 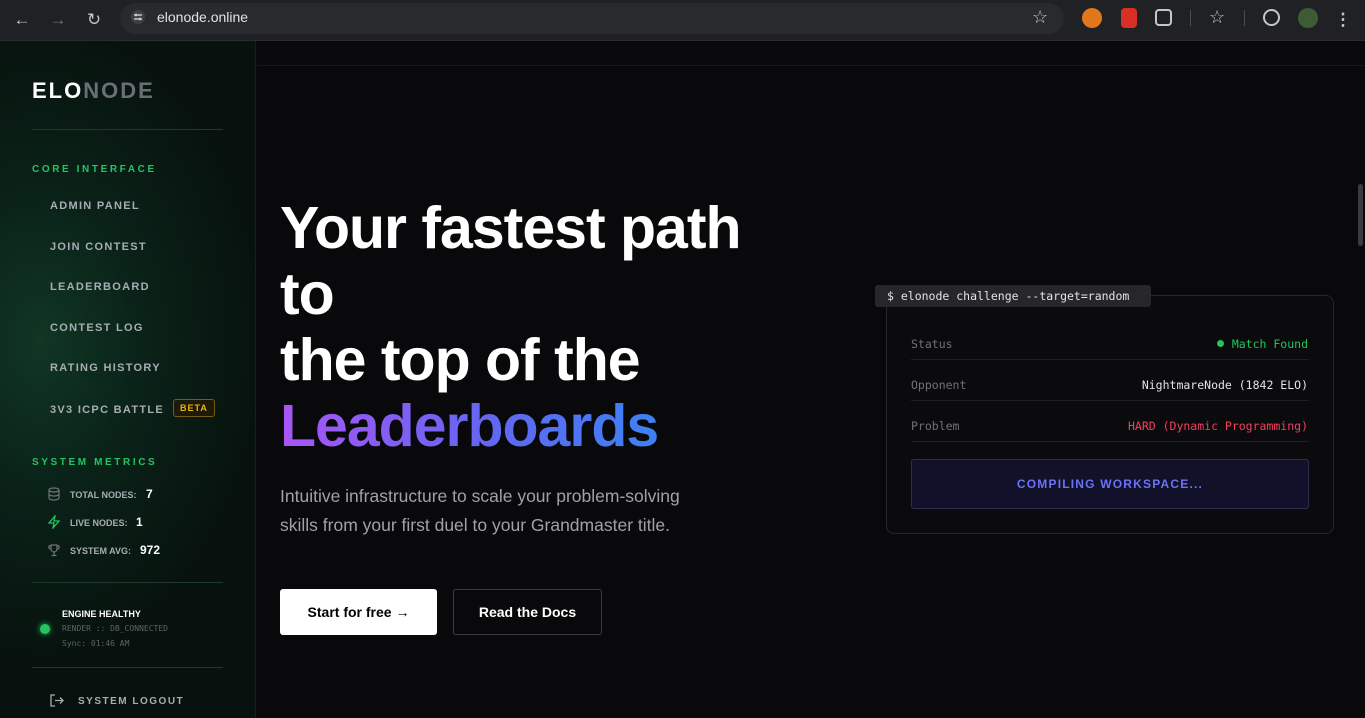 I want to click on metric-label-total-nodes: TOTAL NODES:, so click(x=103, y=495).